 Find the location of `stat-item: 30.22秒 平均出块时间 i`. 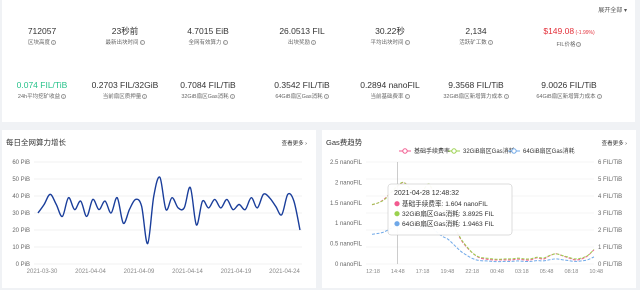

stat-item: 30.22秒 平均出块时间 i is located at coordinates (390, 36).